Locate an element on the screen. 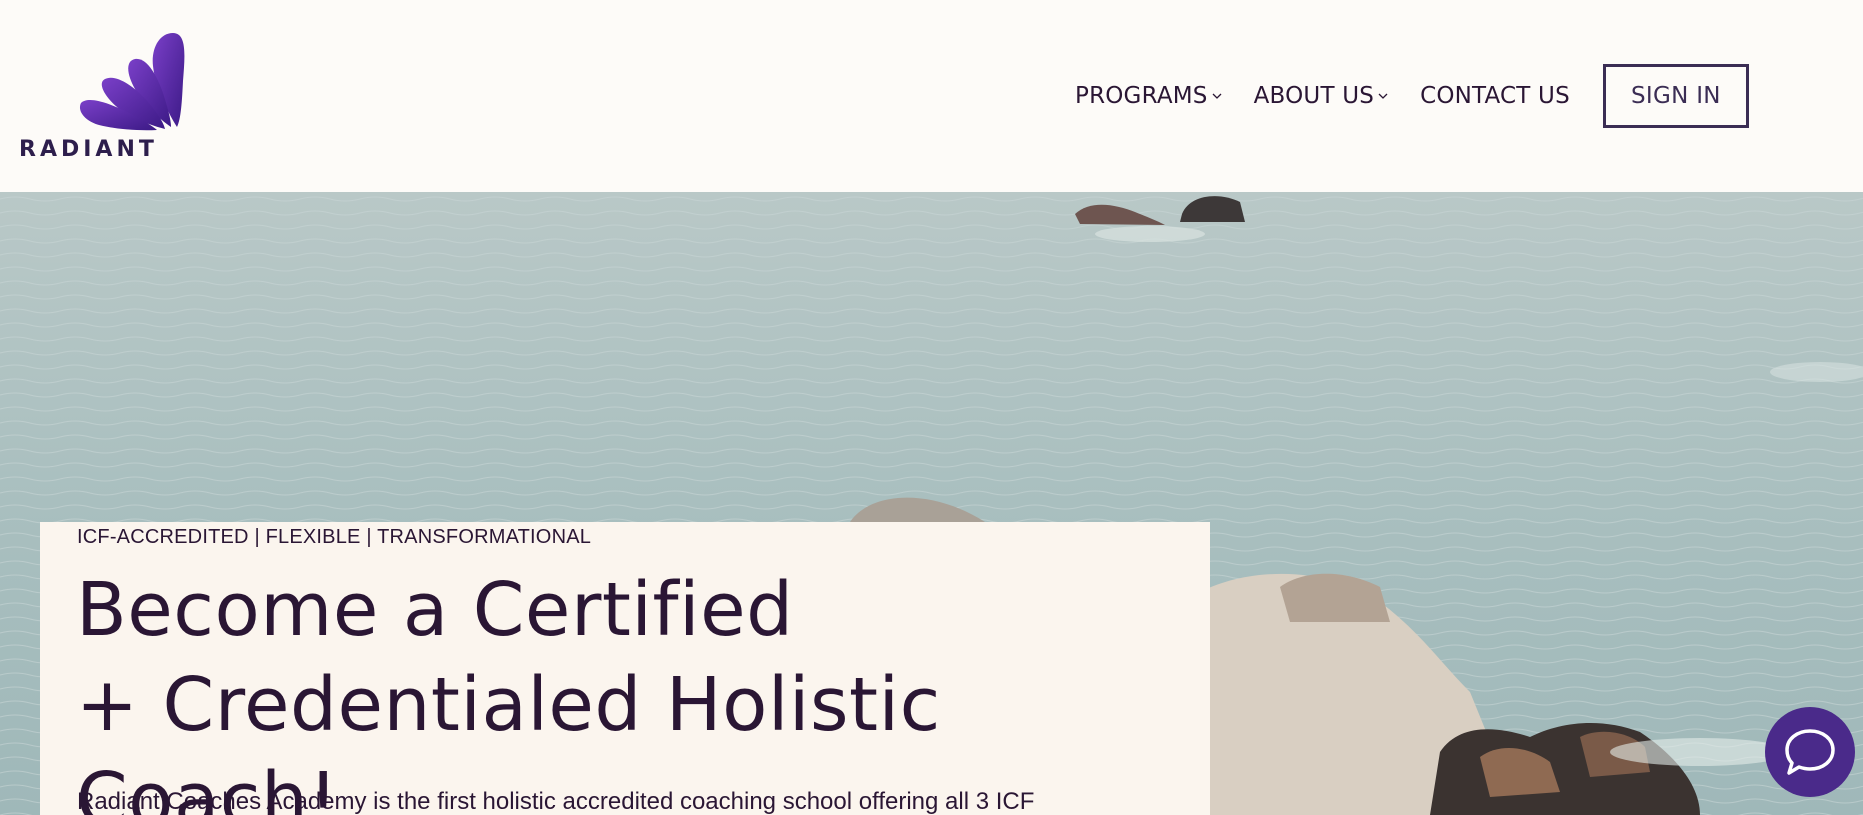 Image resolution: width=1863 pixels, height=815 pixels. nav-item-label: CONTACT US is located at coordinates (1495, 96).